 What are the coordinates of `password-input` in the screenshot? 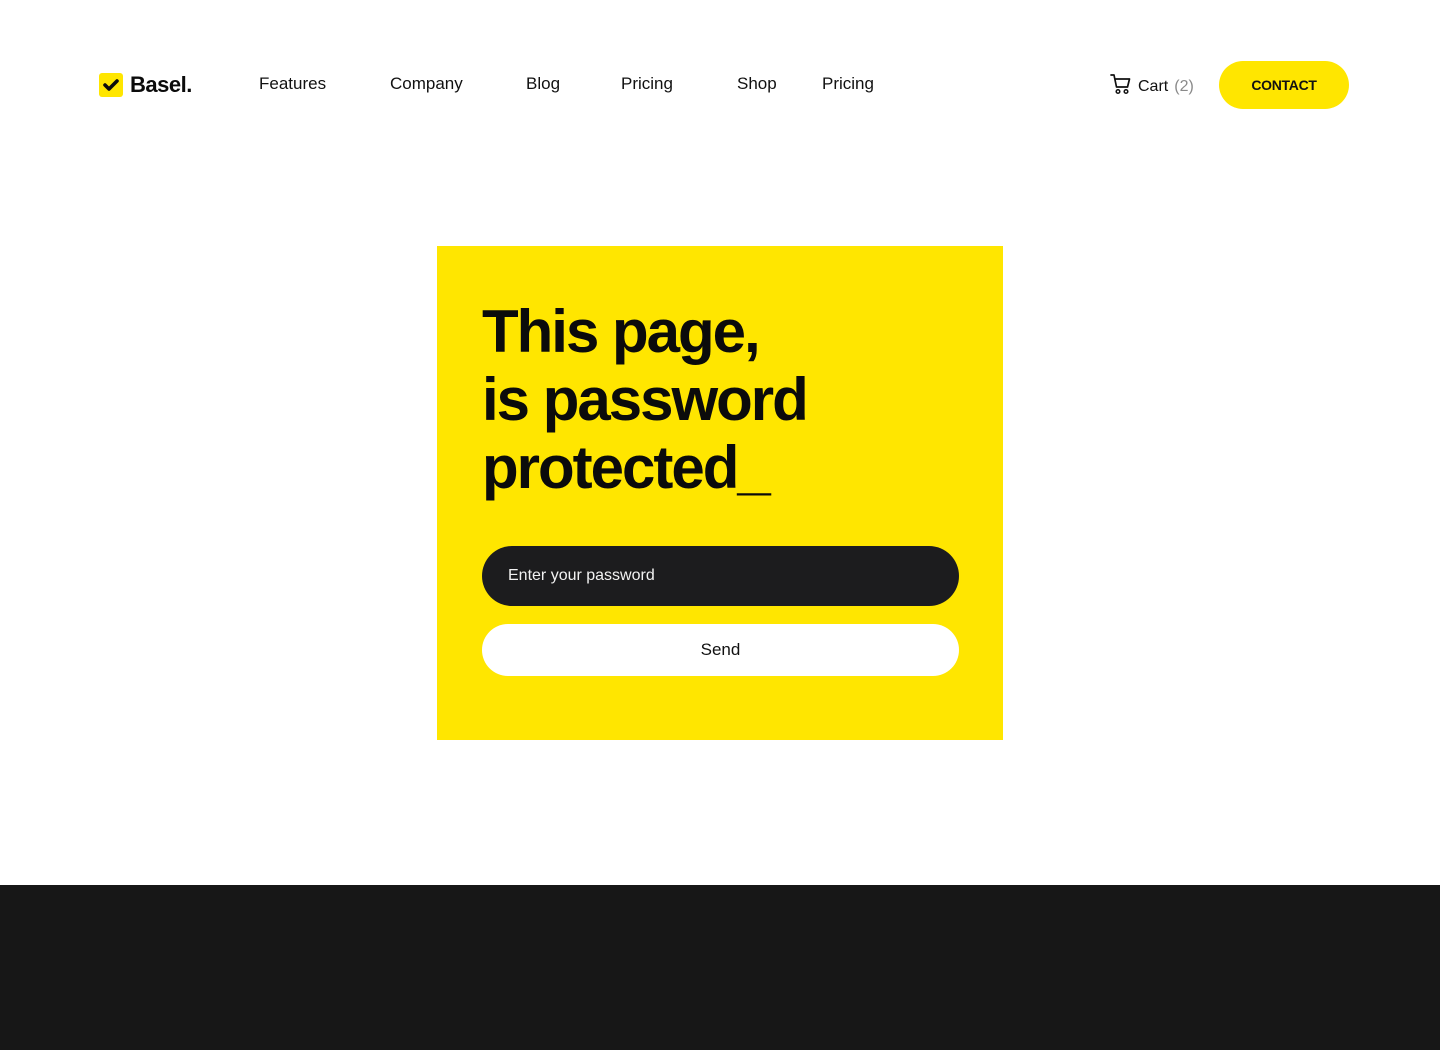 It's located at (720, 576).